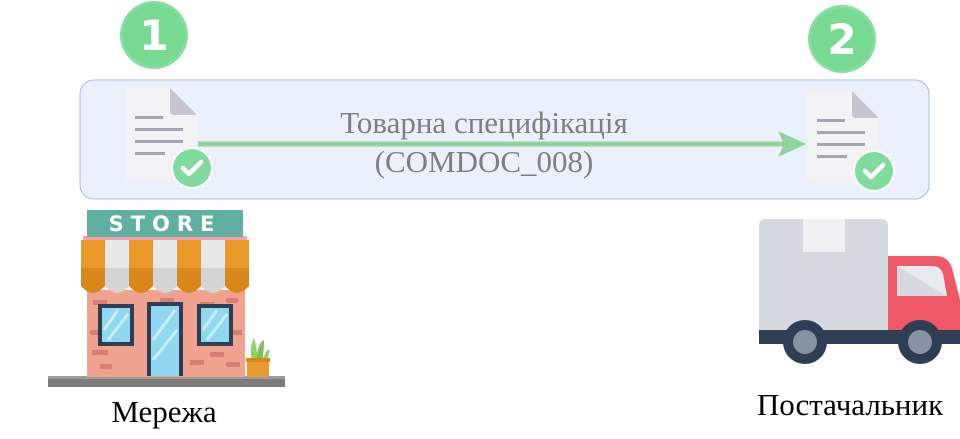  Describe the element at coordinates (166, 298) in the screenshot. I see `store-icon: STORE` at that location.